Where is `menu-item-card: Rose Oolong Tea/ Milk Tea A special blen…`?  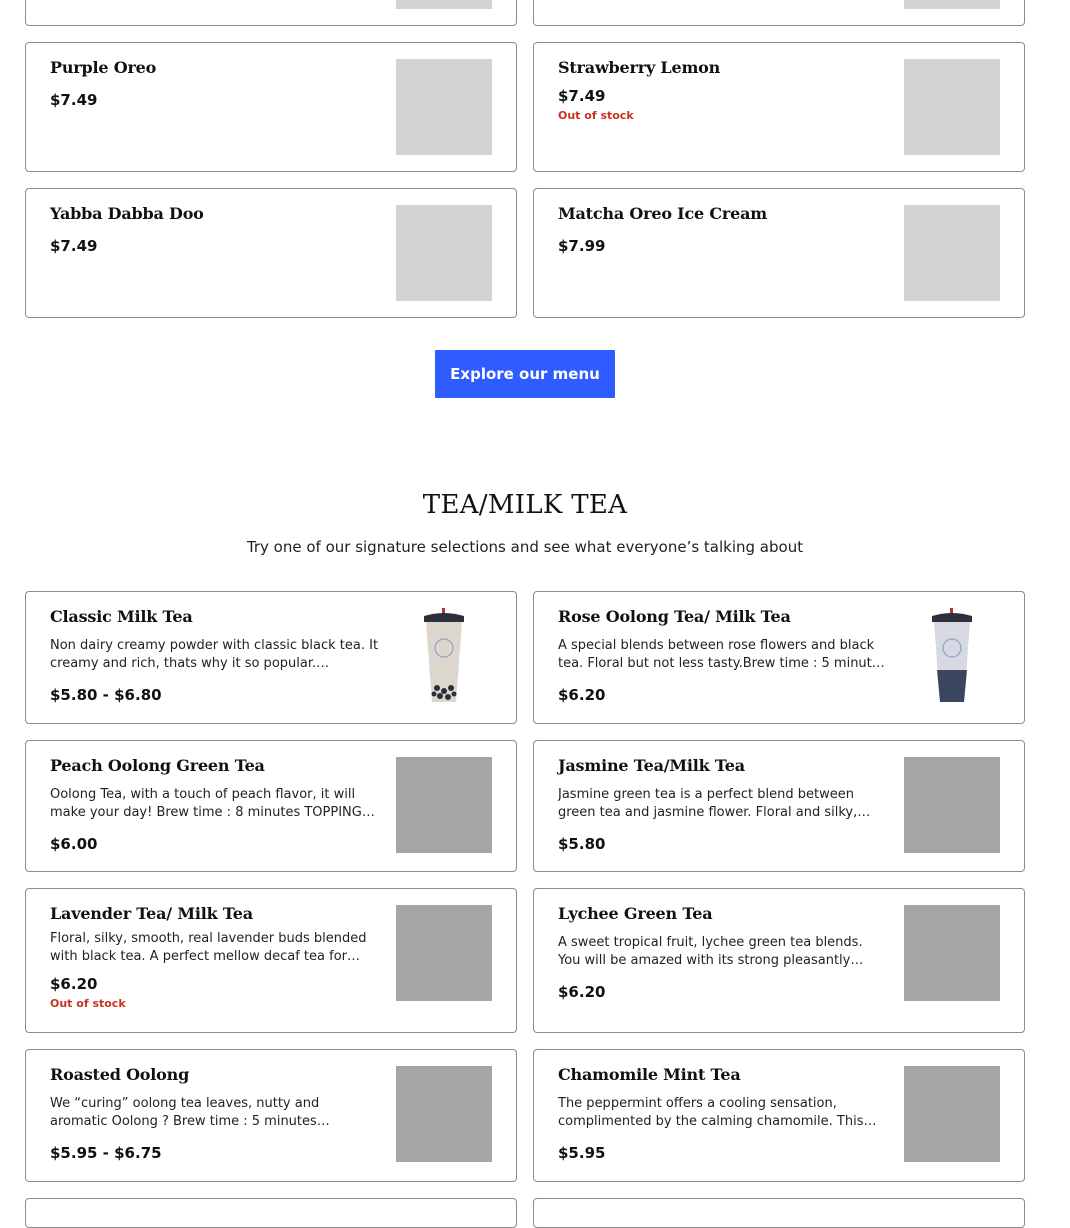 menu-item-card: Rose Oolong Tea/ Milk Tea A special blen… is located at coordinates (779, 657).